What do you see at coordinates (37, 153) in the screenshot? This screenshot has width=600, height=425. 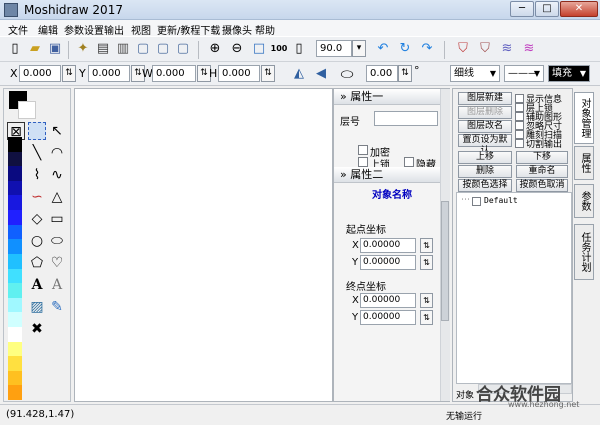 I see `line-tool-icon: ╲` at bounding box center [37, 153].